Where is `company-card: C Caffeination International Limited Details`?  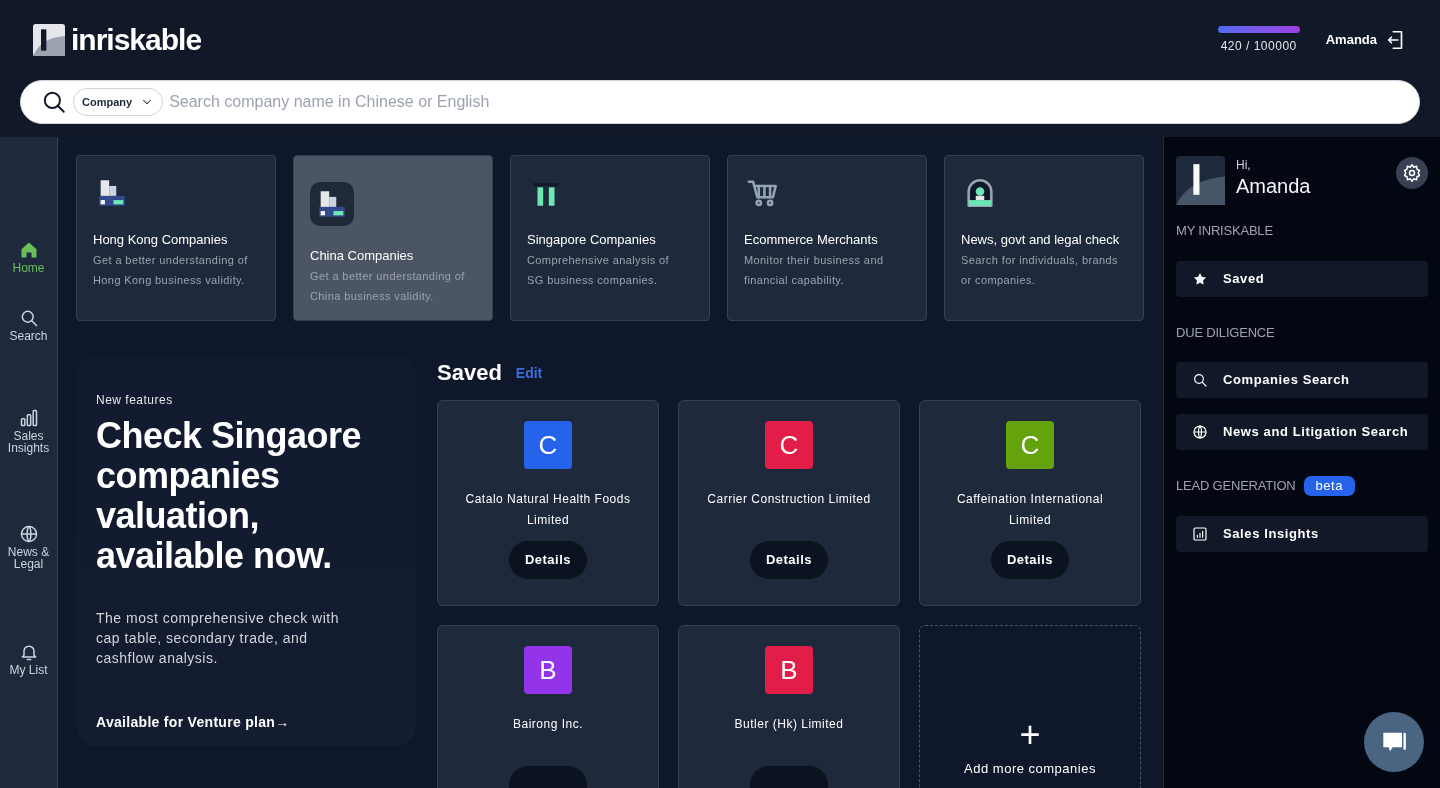
company-card: C Caffeination International Limited Details is located at coordinates (1030, 503).